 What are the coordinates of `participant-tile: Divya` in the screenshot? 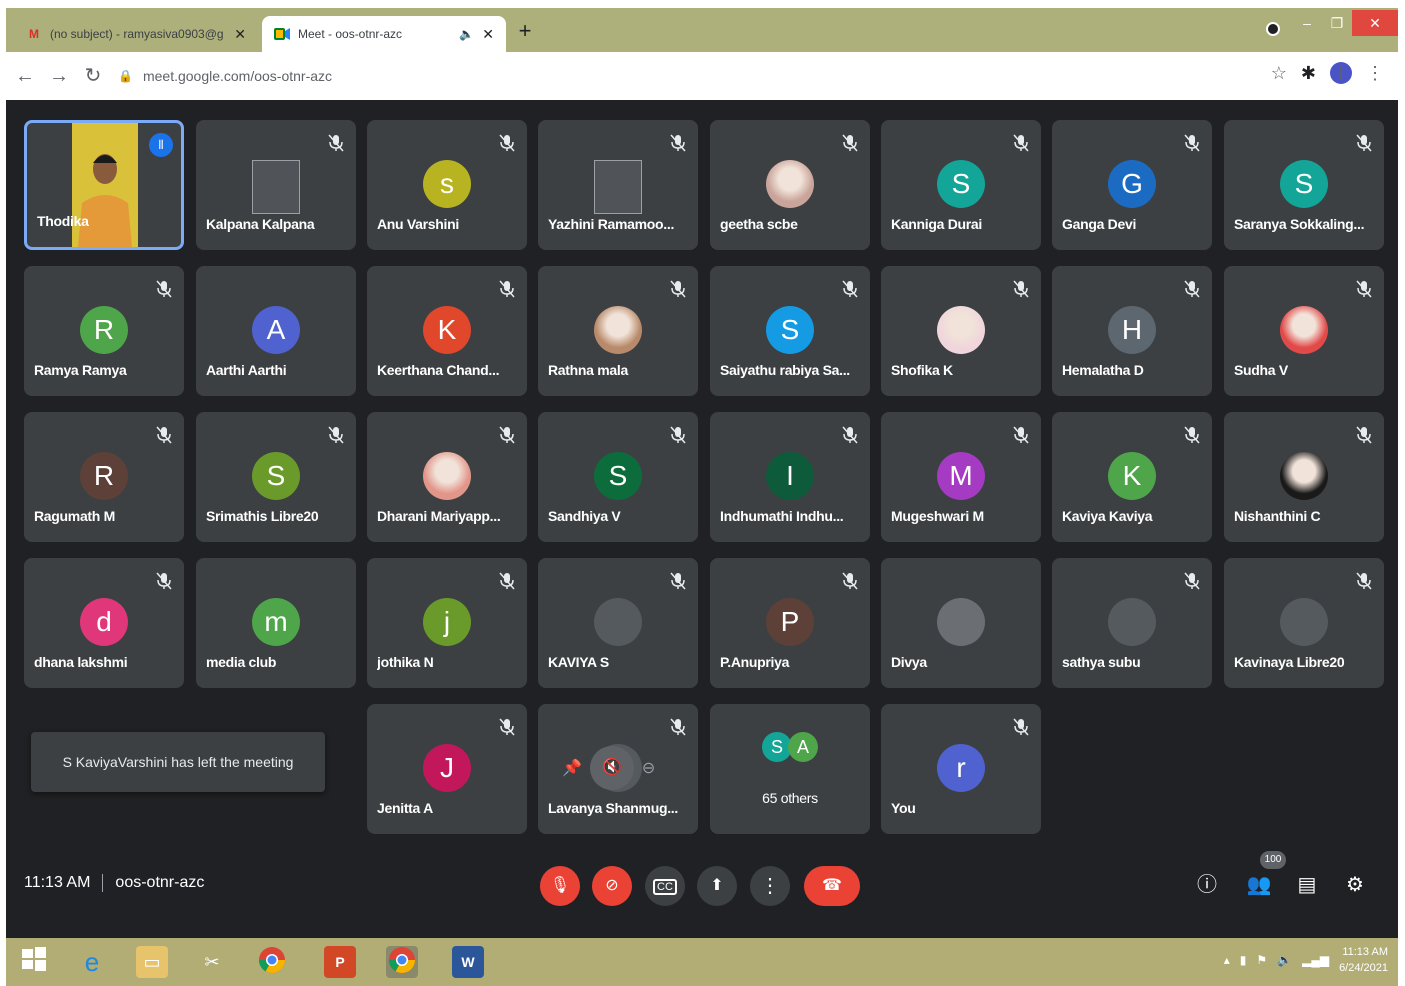 It's located at (961, 623).